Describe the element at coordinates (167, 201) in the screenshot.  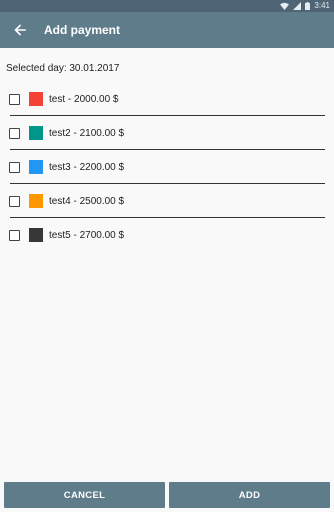
I see `payment-item: test4 - 2500.00 $` at that location.